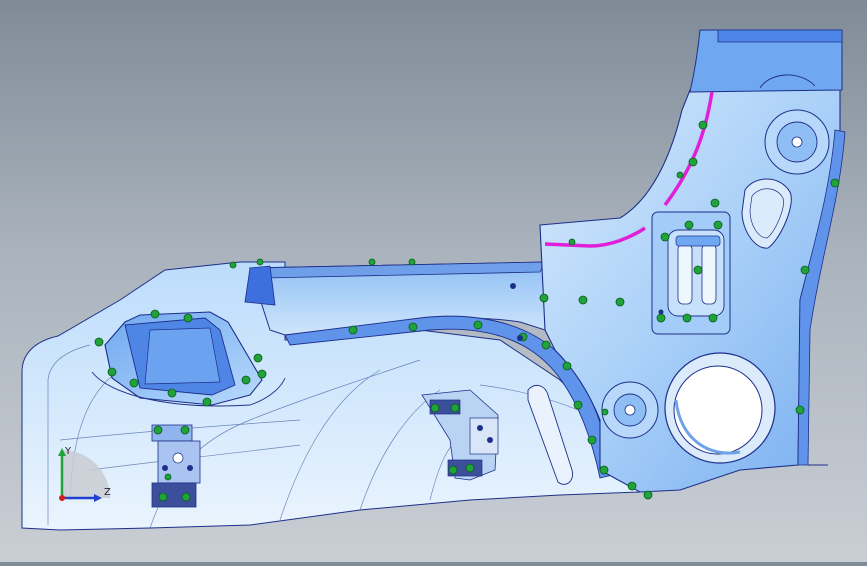  I want to click on z-axis-label: Z, so click(107, 492).